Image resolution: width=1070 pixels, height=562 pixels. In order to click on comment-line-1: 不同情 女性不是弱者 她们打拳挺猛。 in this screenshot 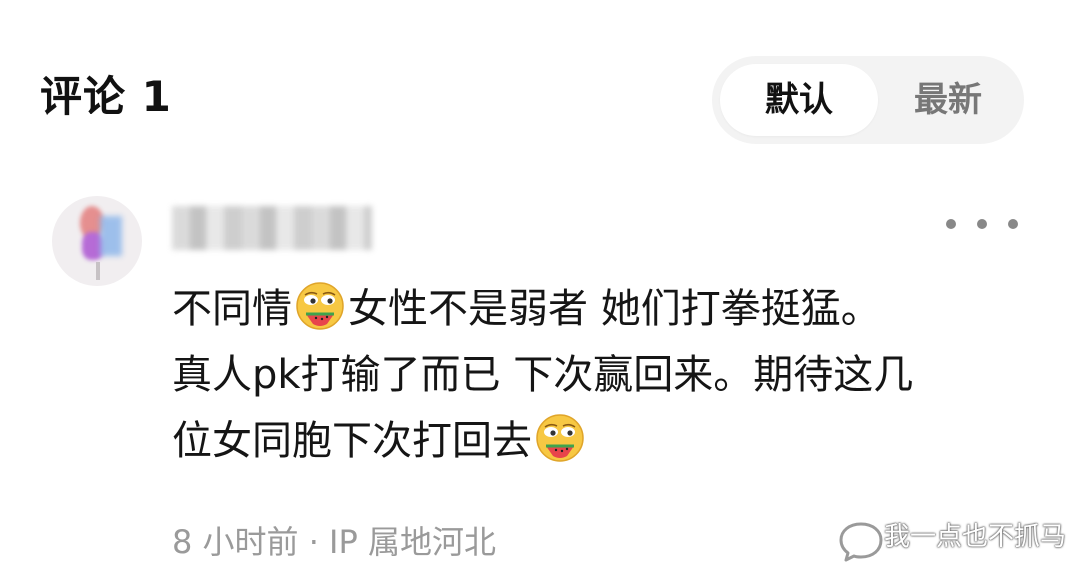, I will do `click(597, 309)`.